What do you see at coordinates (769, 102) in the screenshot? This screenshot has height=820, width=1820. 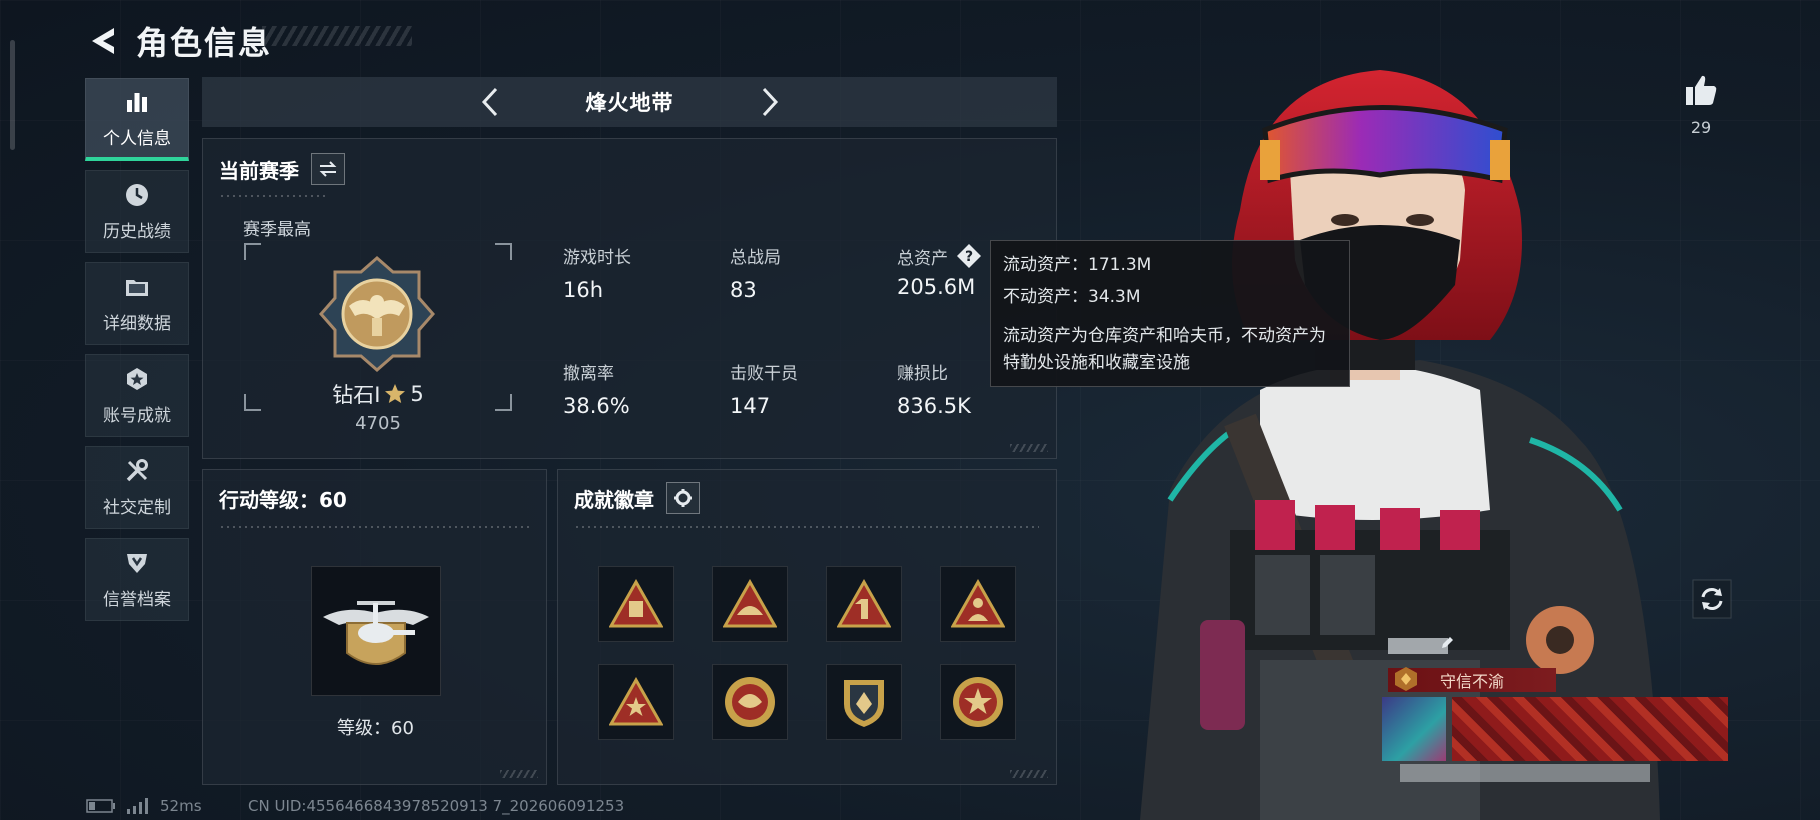 I see `chevron-right-icon` at bounding box center [769, 102].